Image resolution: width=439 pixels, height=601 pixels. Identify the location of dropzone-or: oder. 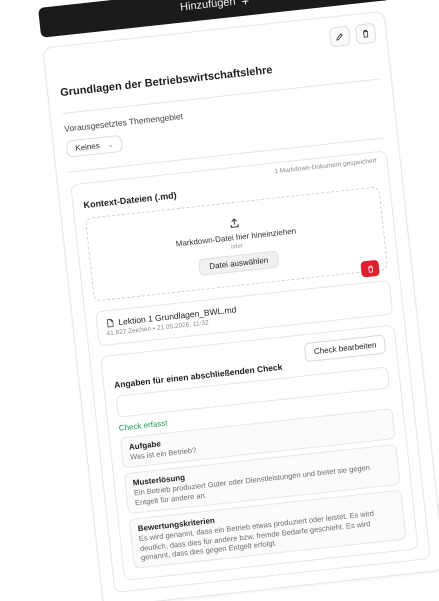
(237, 246).